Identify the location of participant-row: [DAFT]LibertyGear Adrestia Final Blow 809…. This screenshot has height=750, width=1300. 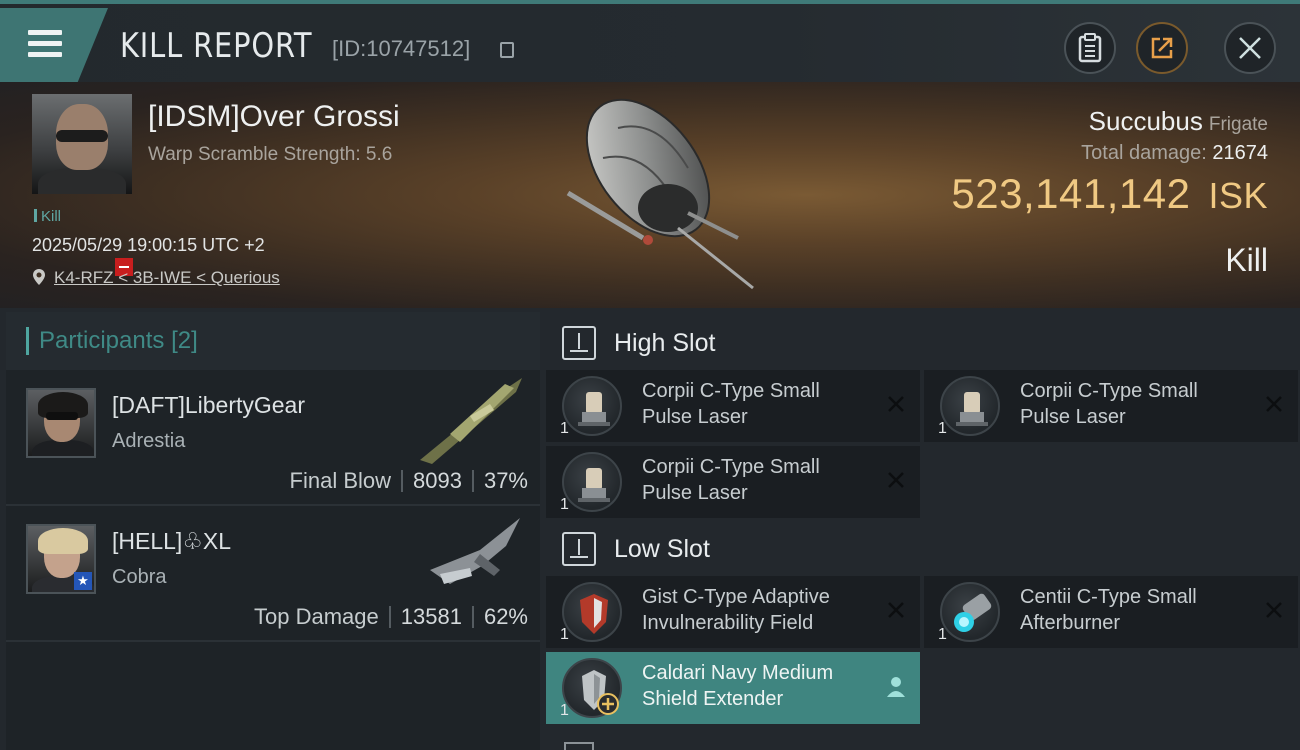
(273, 438).